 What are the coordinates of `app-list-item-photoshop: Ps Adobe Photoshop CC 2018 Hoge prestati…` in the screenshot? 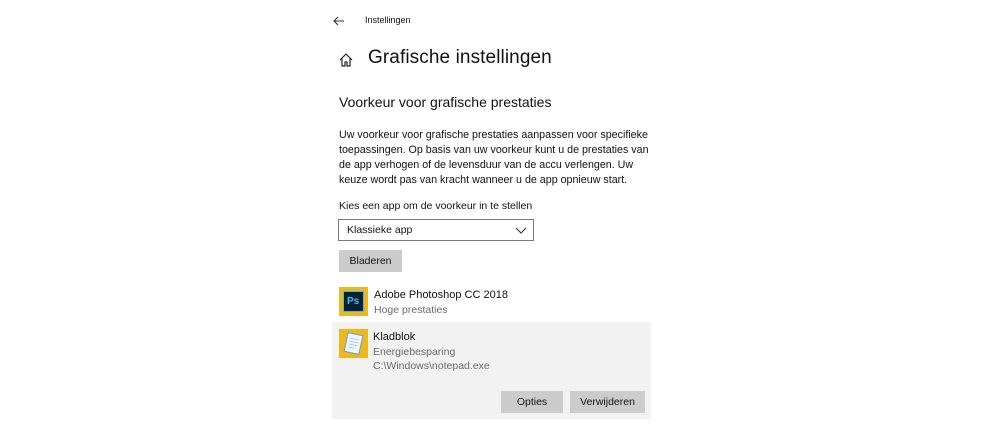 It's located at (491, 302).